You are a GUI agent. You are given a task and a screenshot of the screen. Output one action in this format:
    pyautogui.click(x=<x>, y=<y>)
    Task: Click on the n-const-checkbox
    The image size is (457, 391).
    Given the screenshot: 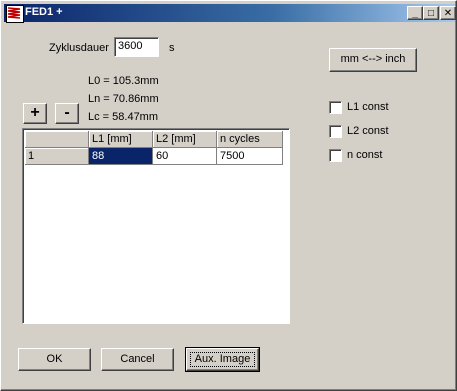 What is the action you would take?
    pyautogui.click(x=335, y=155)
    